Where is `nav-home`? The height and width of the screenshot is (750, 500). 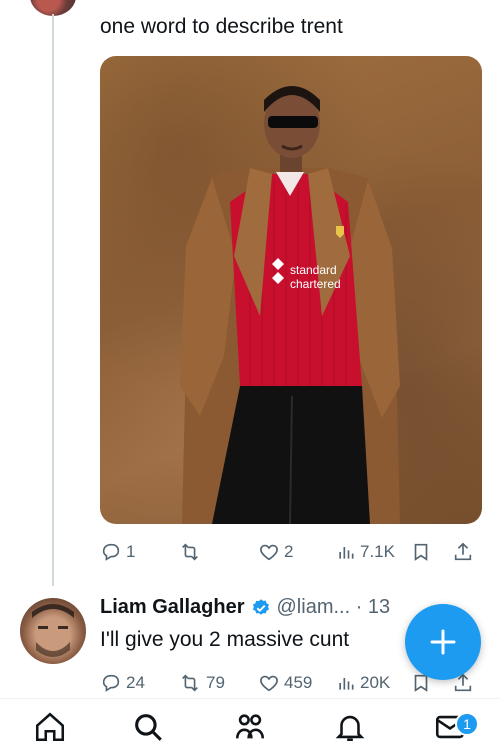
nav-home is located at coordinates (50, 730).